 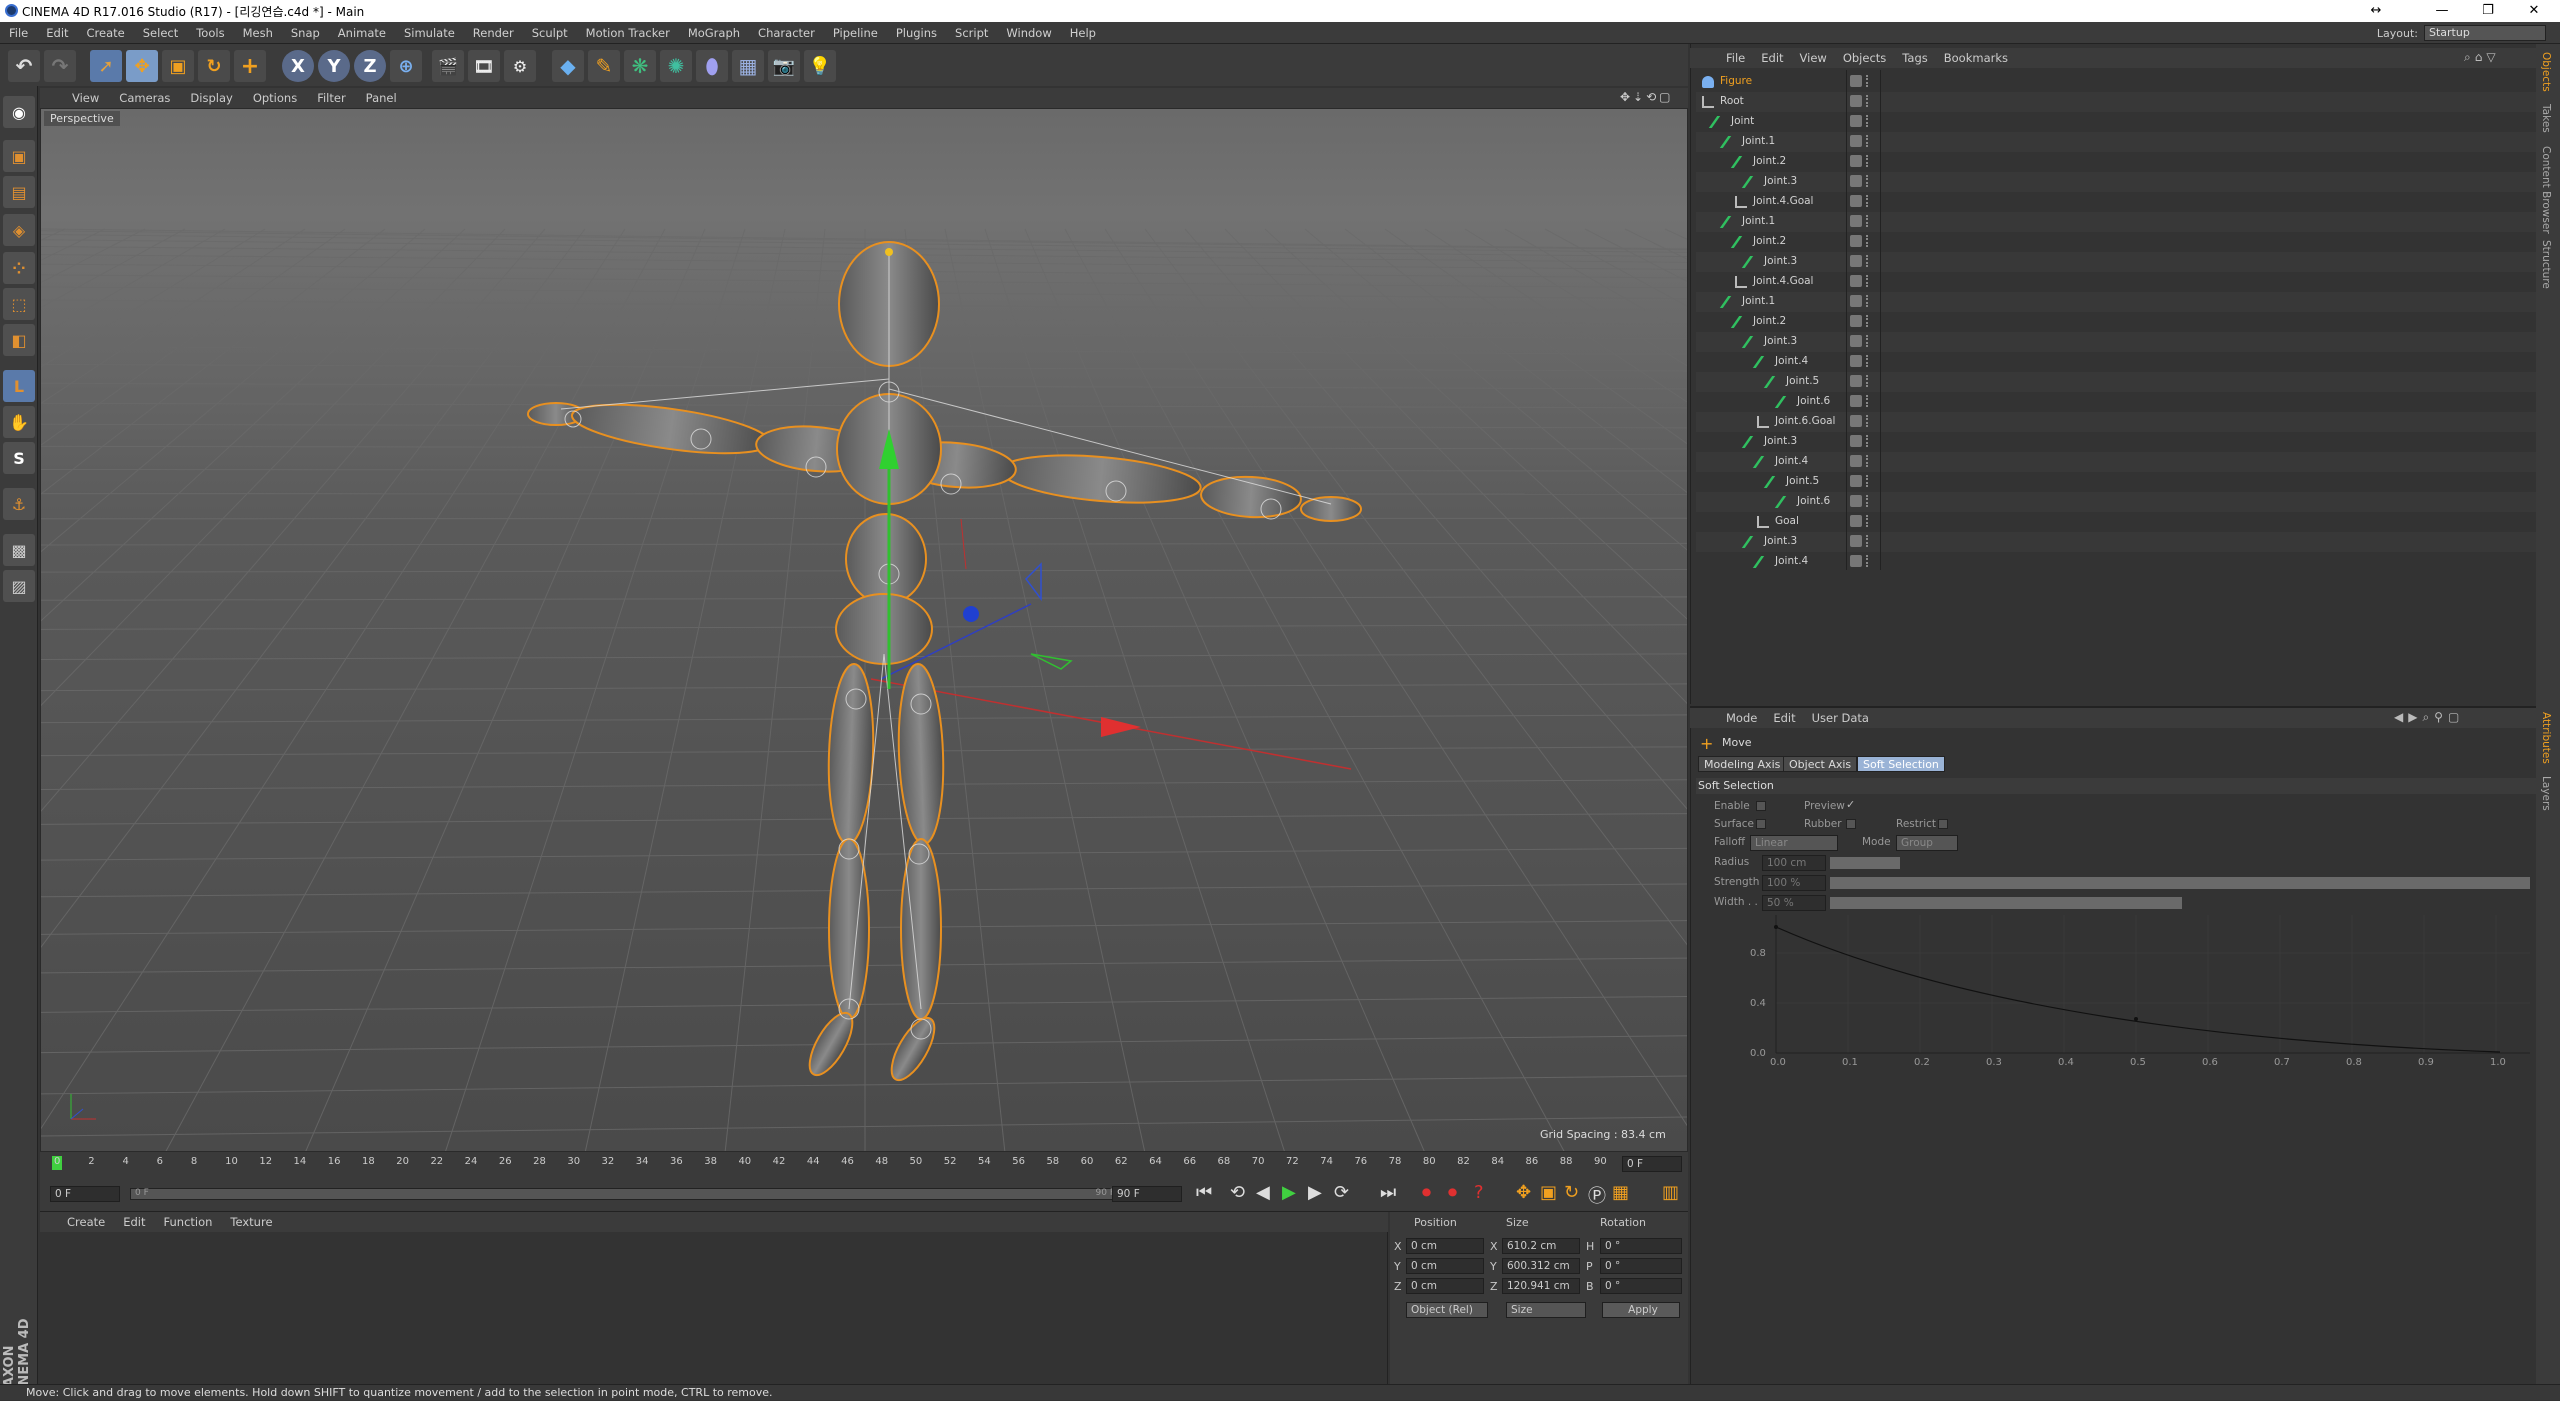 I want to click on menu-tools: Tools, so click(x=210, y=33).